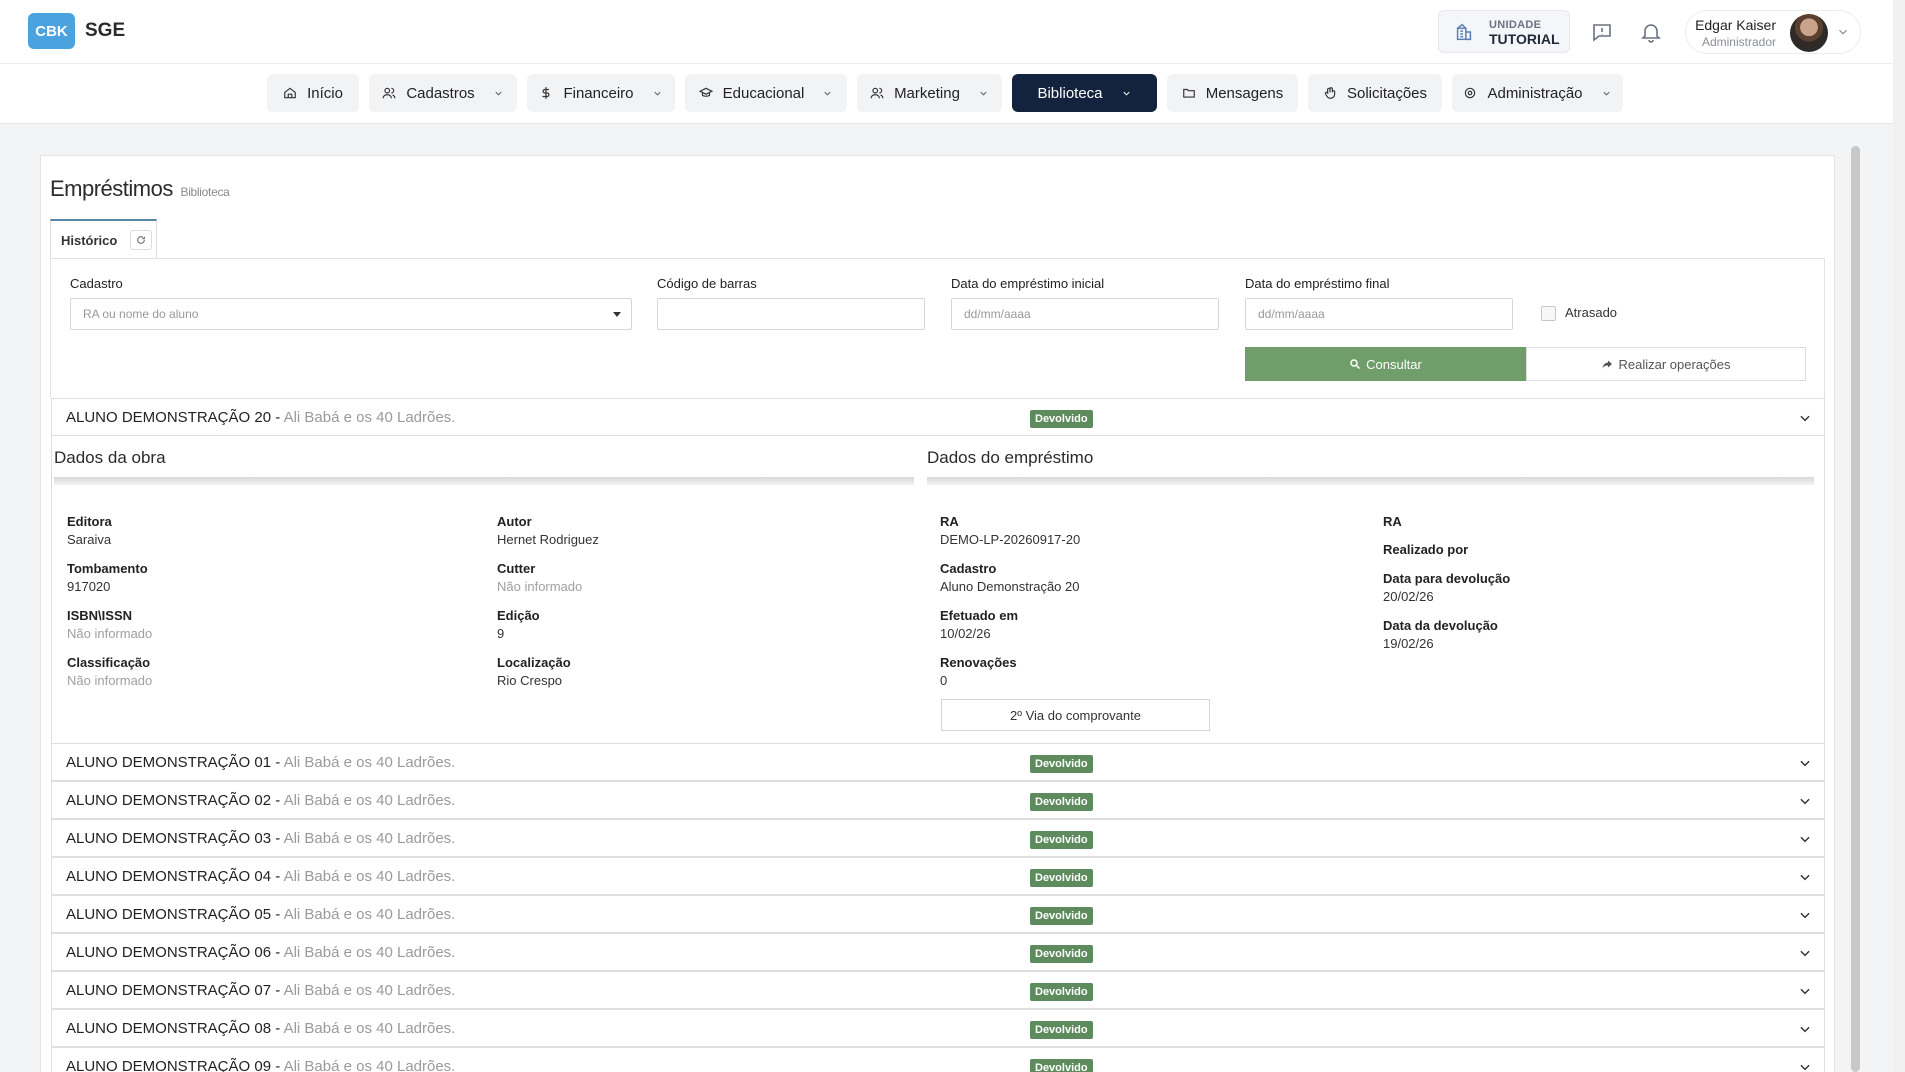  I want to click on unit-selector: UNIDADE TUTORIAL, so click(1504, 31).